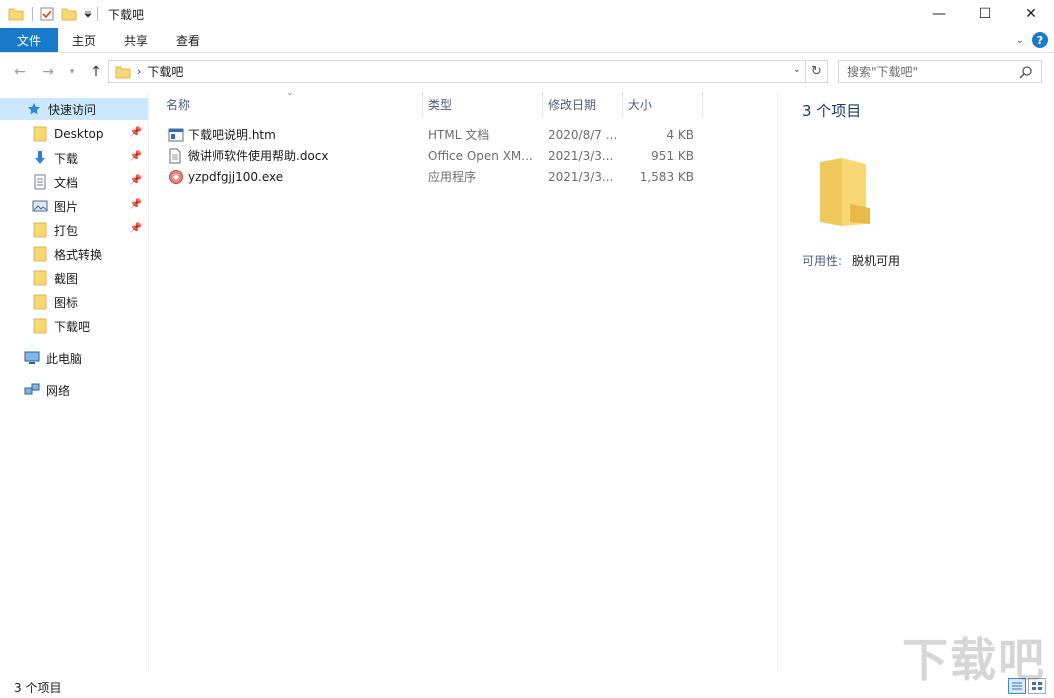  Describe the element at coordinates (176, 176) in the screenshot. I see `exe-file-icon` at that location.